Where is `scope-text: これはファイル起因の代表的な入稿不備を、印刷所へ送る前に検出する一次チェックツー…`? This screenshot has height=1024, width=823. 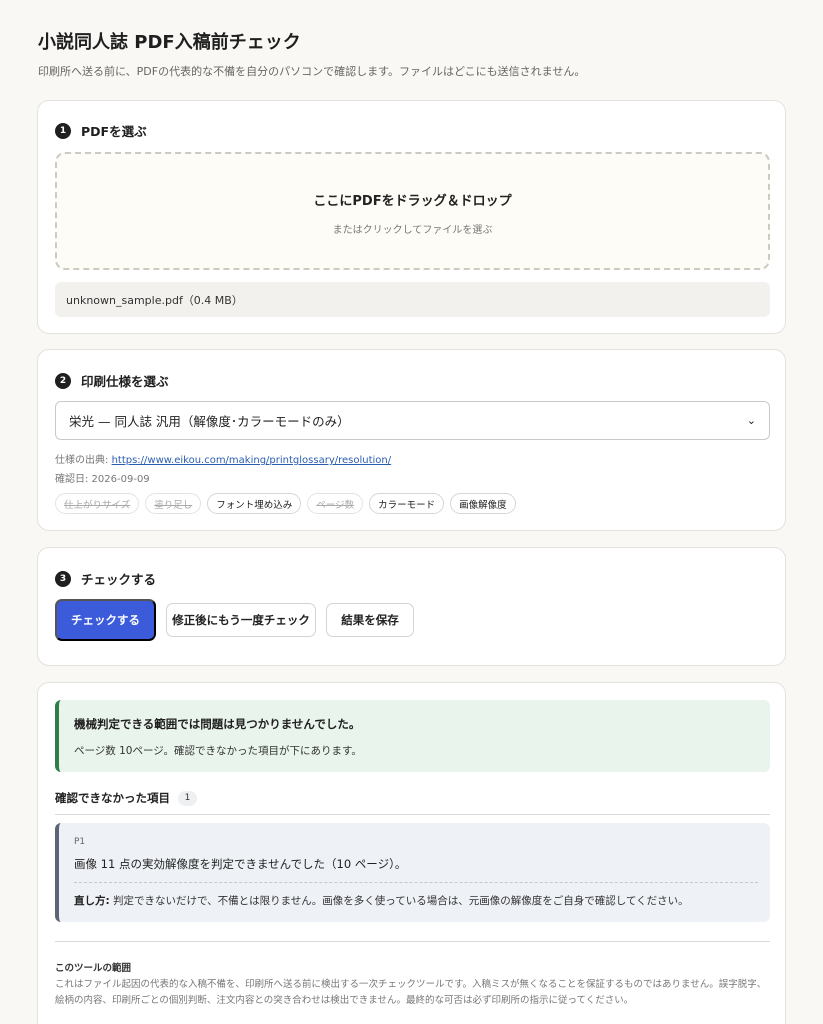 scope-text: これはファイル起因の代表的な入稿不備を、印刷所へ送る前に検出する一次チェックツー… is located at coordinates (411, 992).